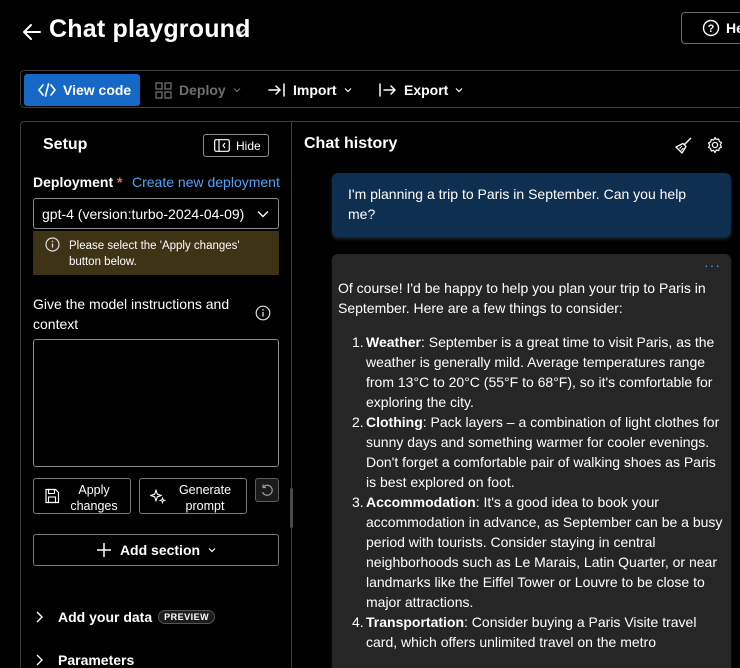  I want to click on instructions-label: Give the model instructions and context, so click(131, 314).